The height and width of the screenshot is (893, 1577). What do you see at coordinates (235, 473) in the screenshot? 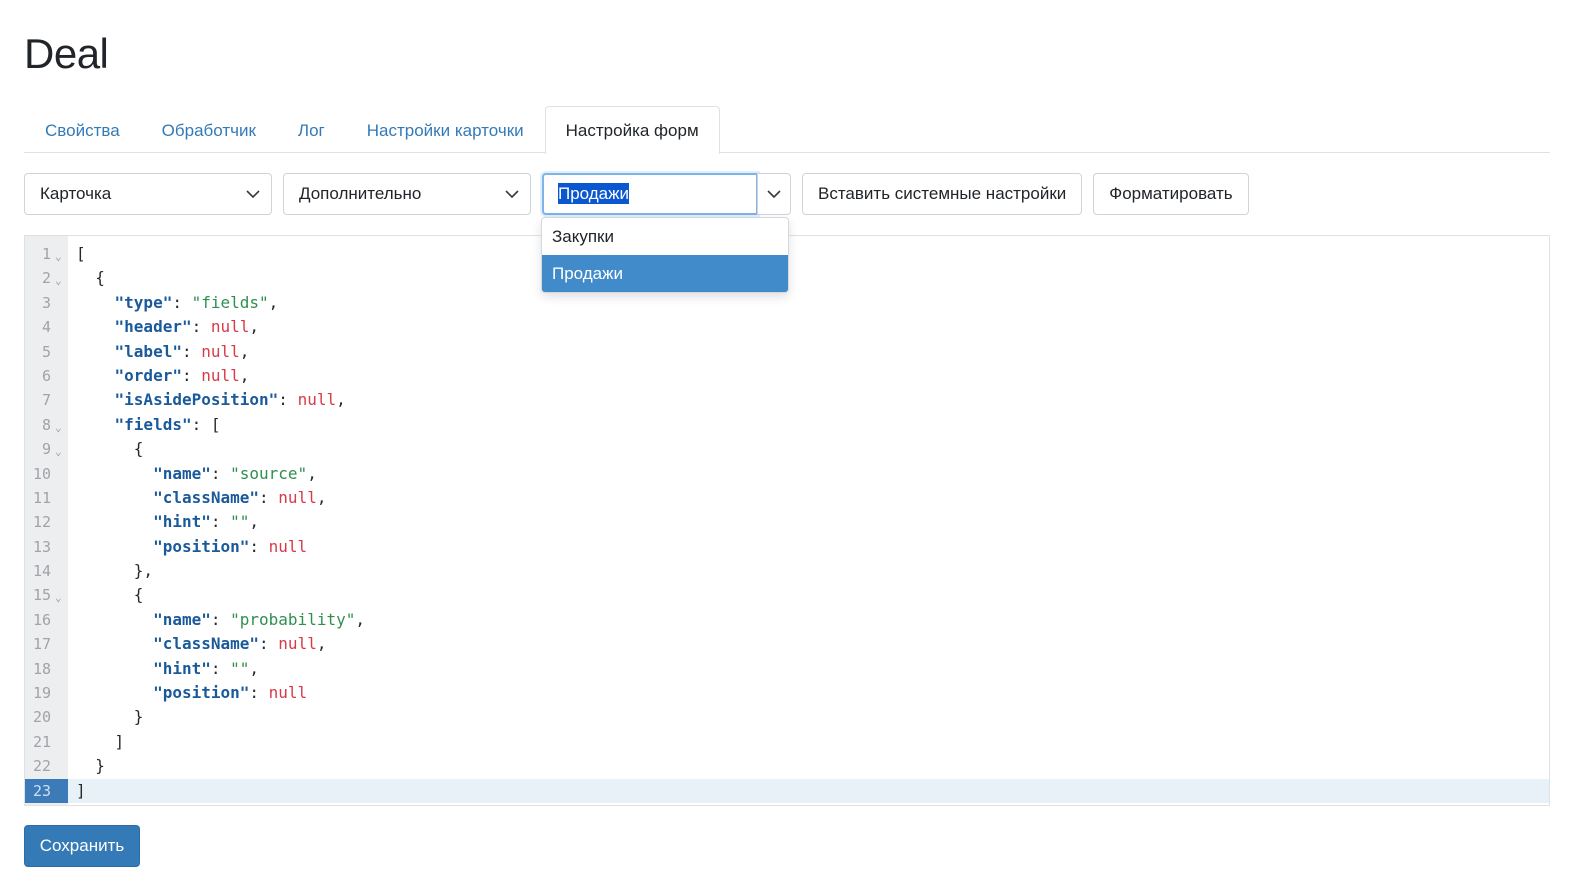
I see `code-text: "name": "source",` at bounding box center [235, 473].